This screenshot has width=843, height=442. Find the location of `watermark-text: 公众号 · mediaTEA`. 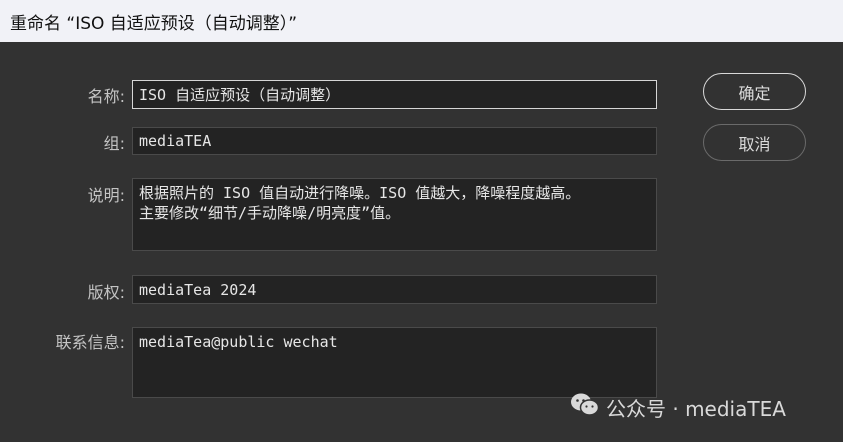

watermark-text: 公众号 · mediaTEA is located at coordinates (696, 409).